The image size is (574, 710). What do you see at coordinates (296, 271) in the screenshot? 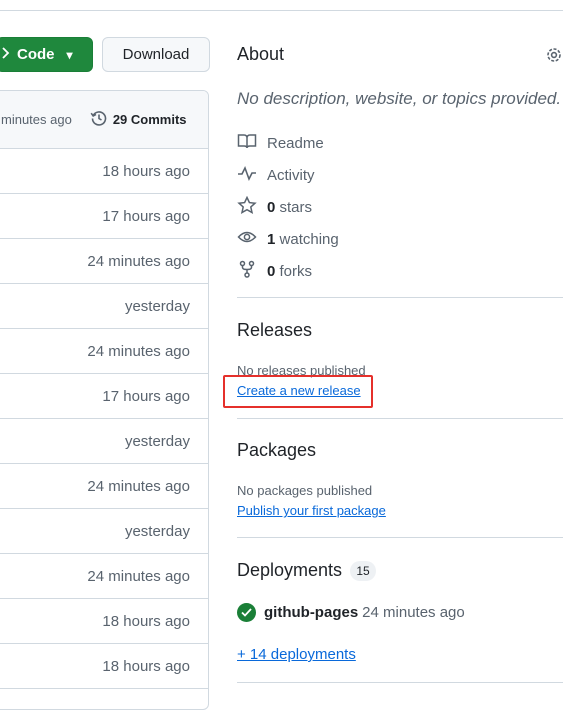
I see `forks-label: forks` at bounding box center [296, 271].